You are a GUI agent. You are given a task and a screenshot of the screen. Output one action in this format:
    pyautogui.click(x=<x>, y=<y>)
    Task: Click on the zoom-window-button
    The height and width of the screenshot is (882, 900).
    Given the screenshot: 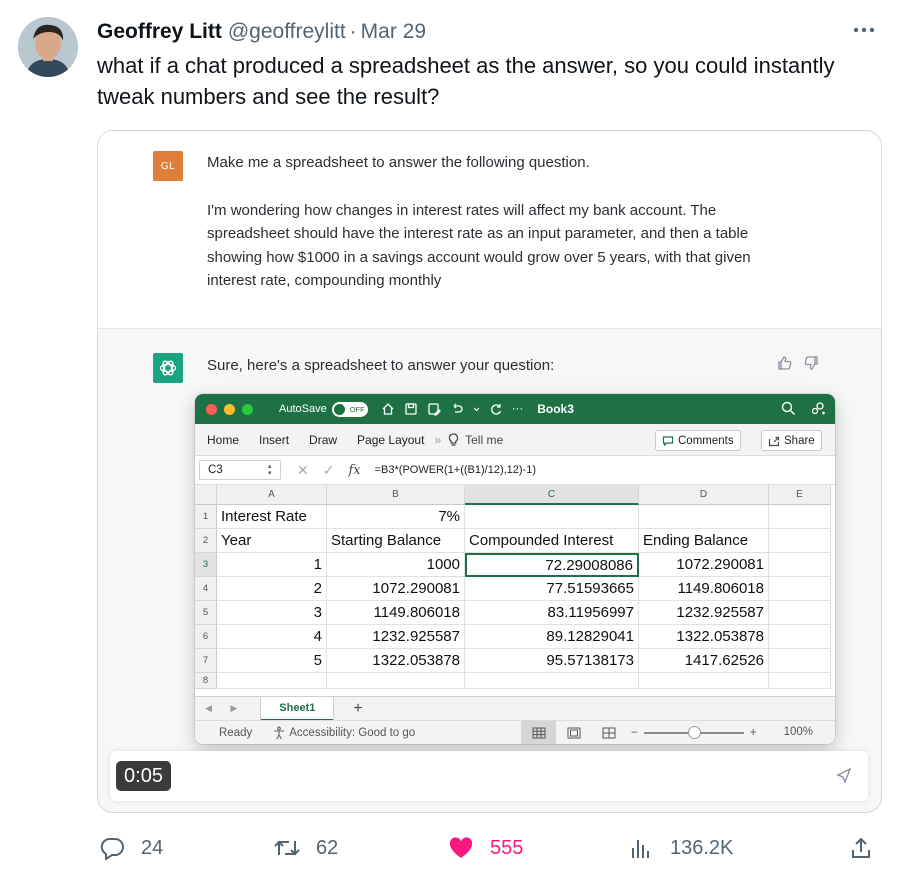 What is the action you would take?
    pyautogui.click(x=247, y=409)
    